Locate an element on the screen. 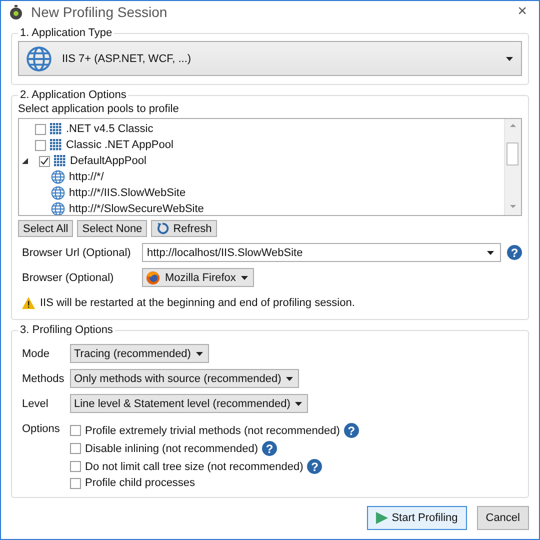 This screenshot has height=540, width=540. browser-url-field: http://localhost/IIS.SlowWebSite is located at coordinates (321, 252).